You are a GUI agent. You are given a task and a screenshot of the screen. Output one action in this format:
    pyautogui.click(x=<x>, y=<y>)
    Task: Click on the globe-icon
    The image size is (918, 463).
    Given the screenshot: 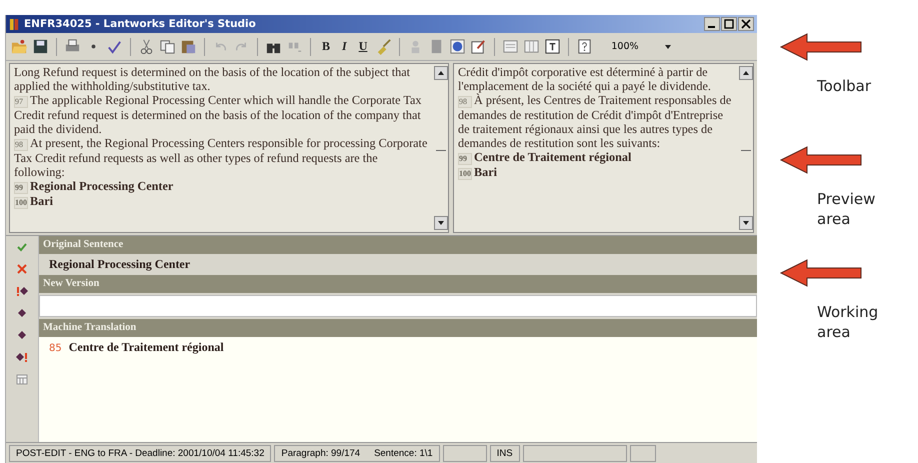 What is the action you would take?
    pyautogui.click(x=457, y=46)
    